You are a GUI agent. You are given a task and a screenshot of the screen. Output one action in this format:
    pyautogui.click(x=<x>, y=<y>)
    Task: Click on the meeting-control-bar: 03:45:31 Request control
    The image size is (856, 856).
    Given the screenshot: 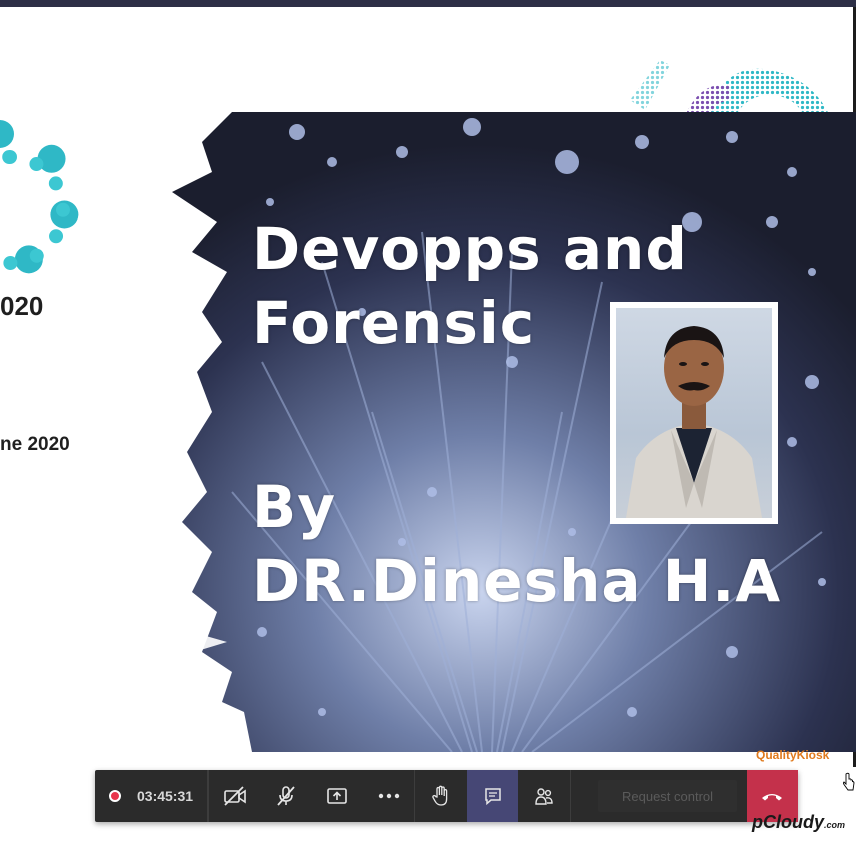 What is the action you would take?
    pyautogui.click(x=447, y=796)
    